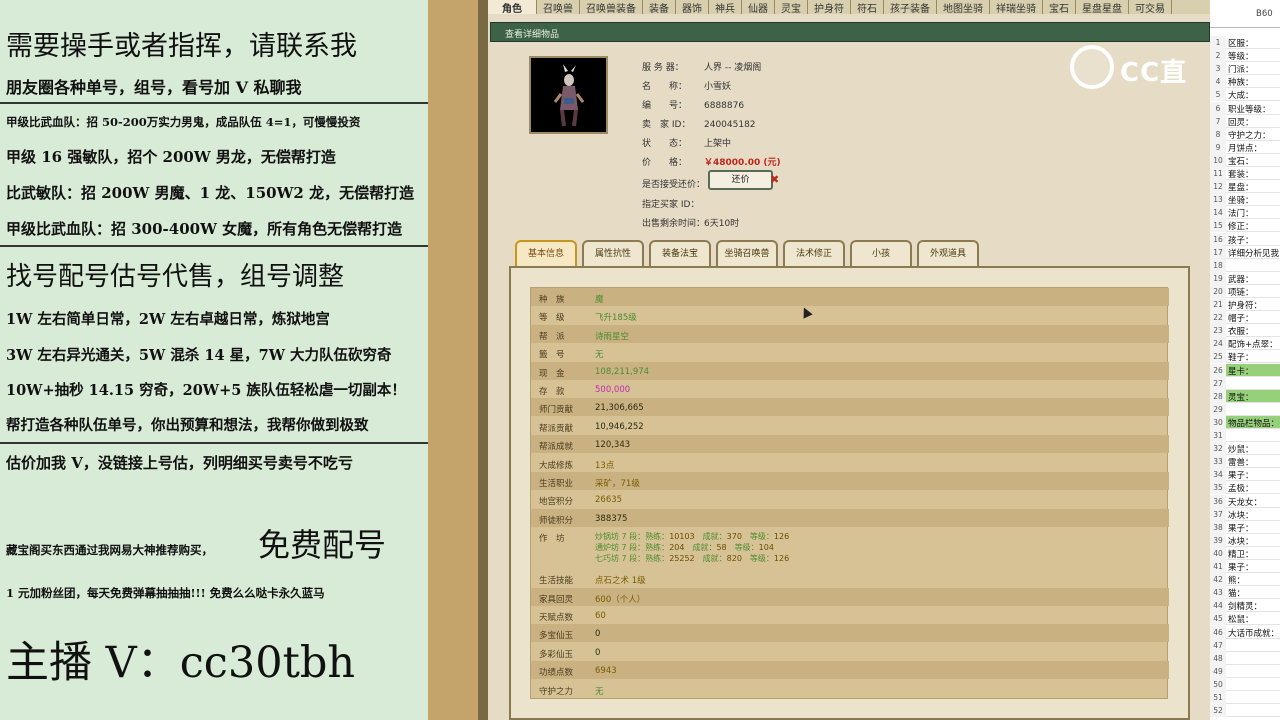 The width and height of the screenshot is (1280, 720). What do you see at coordinates (1245, 187) in the screenshot?
I see `sheet-row: 12 星盘：` at bounding box center [1245, 187].